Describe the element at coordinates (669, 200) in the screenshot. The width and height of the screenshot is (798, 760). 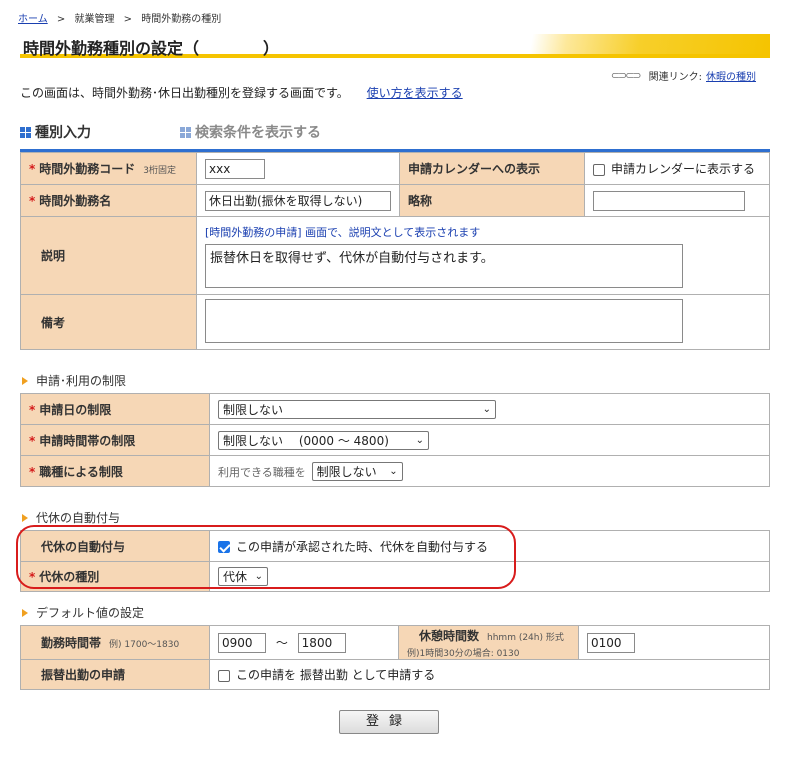
I see `abbr-input` at that location.